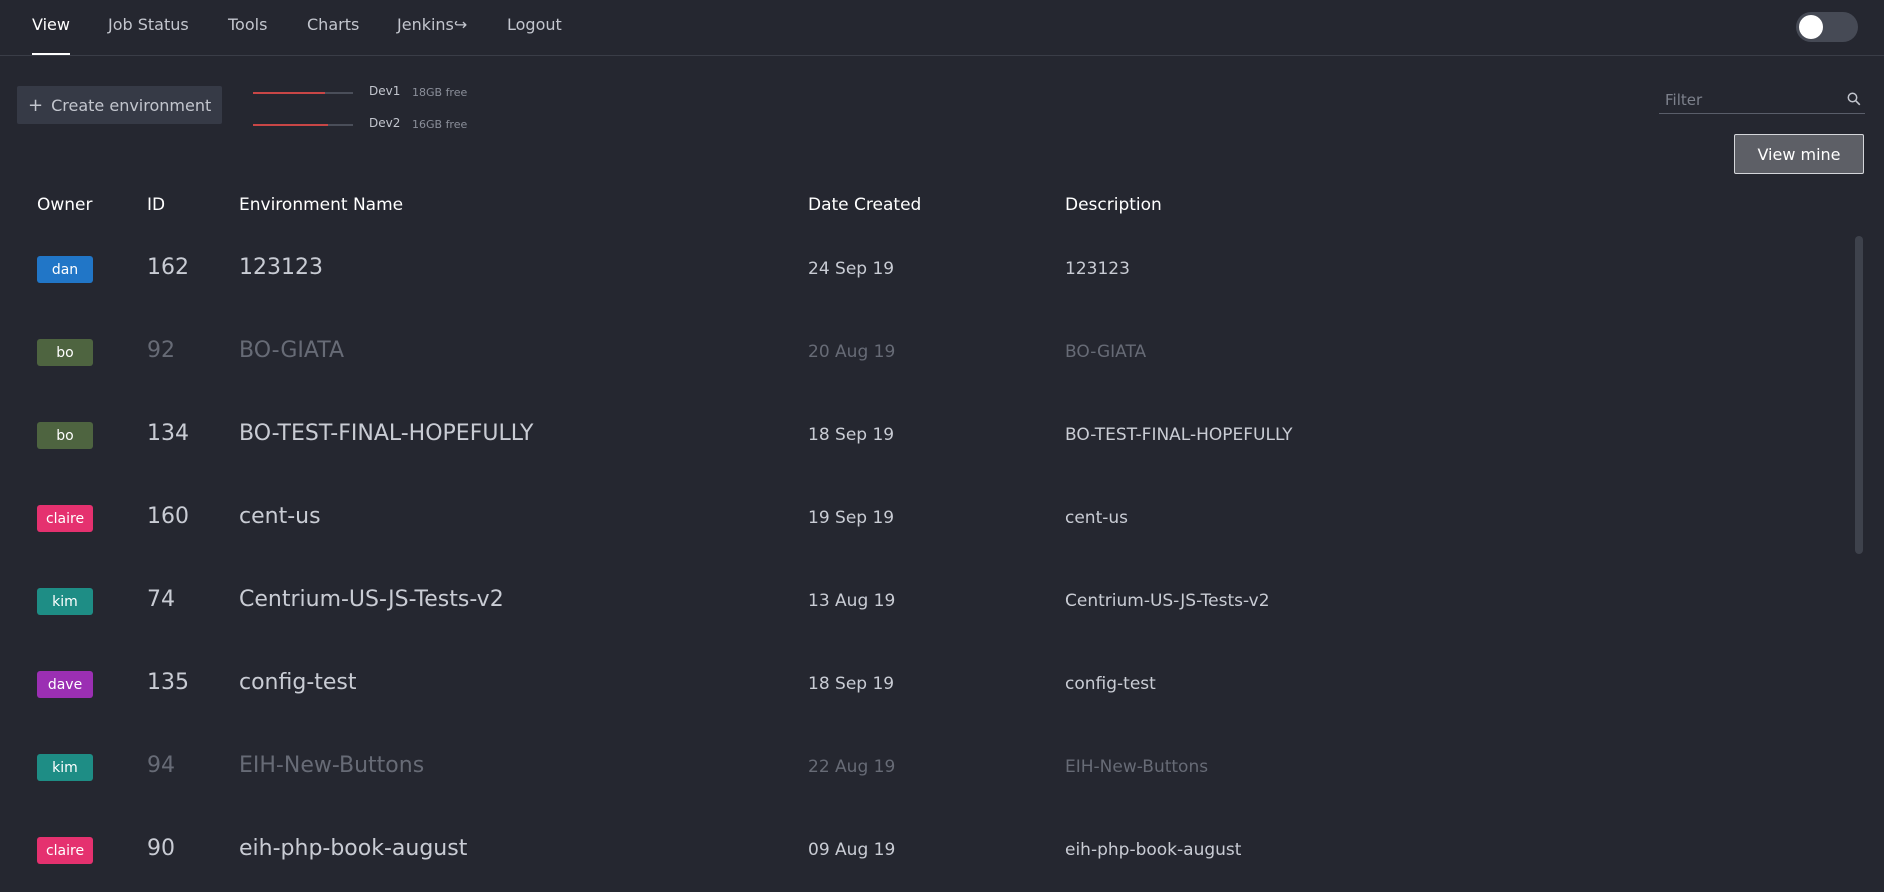 The width and height of the screenshot is (1884, 892). Describe the element at coordinates (333, 35) in the screenshot. I see `nav-charts: Charts` at that location.